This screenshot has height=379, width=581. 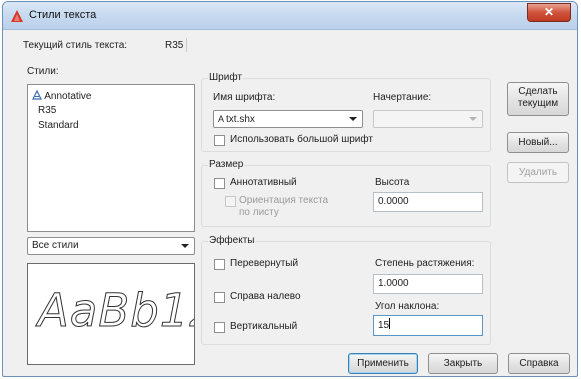 I want to click on vertical-checkbox, so click(x=219, y=327).